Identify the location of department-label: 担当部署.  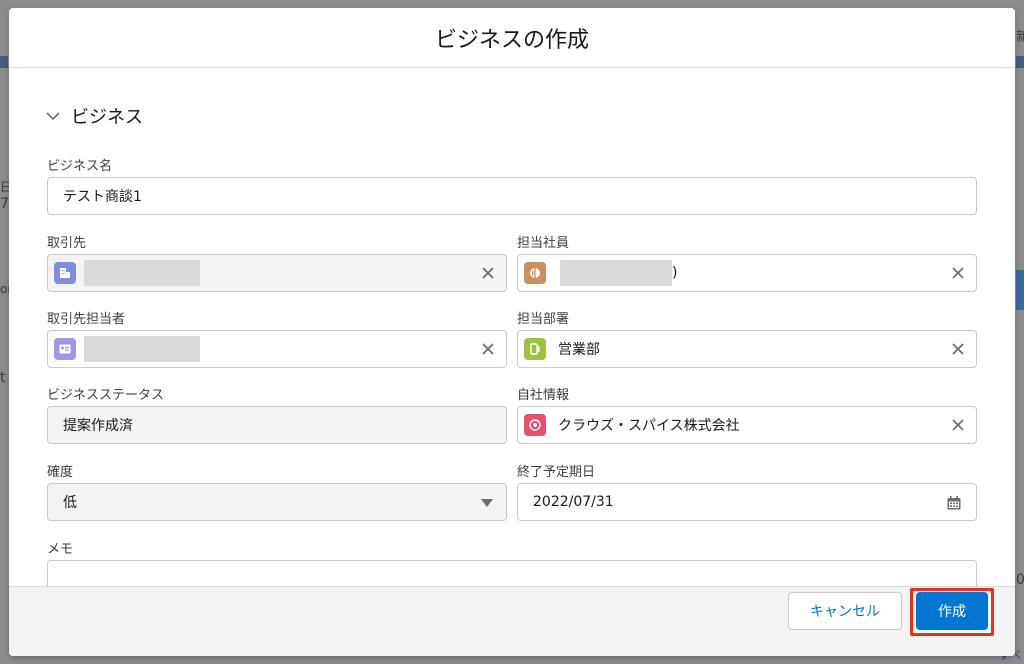
(543, 319).